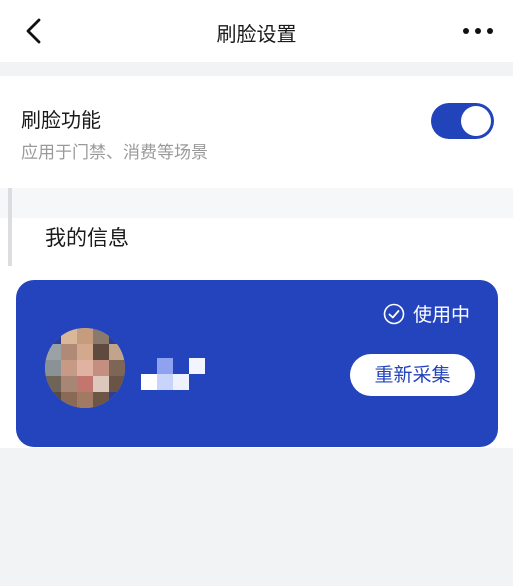 The image size is (513, 586). What do you see at coordinates (61, 120) in the screenshot?
I see `face-function-title: 刷脸功能` at bounding box center [61, 120].